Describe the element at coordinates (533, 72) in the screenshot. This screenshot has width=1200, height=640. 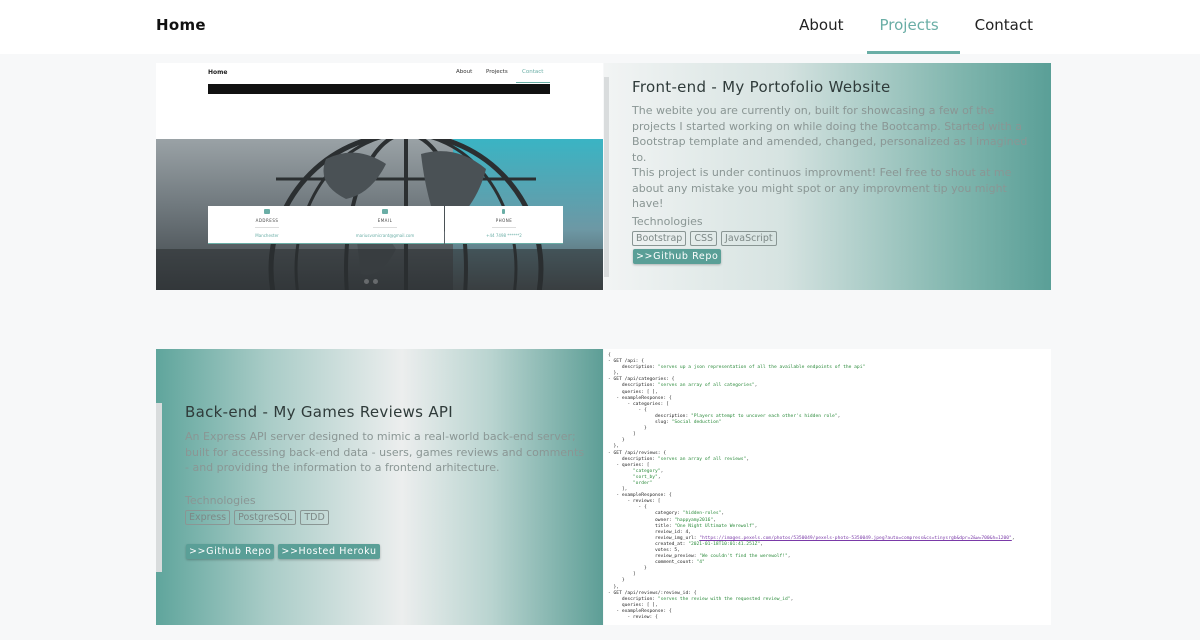
I see `preview-nav-contact: Contact` at that location.